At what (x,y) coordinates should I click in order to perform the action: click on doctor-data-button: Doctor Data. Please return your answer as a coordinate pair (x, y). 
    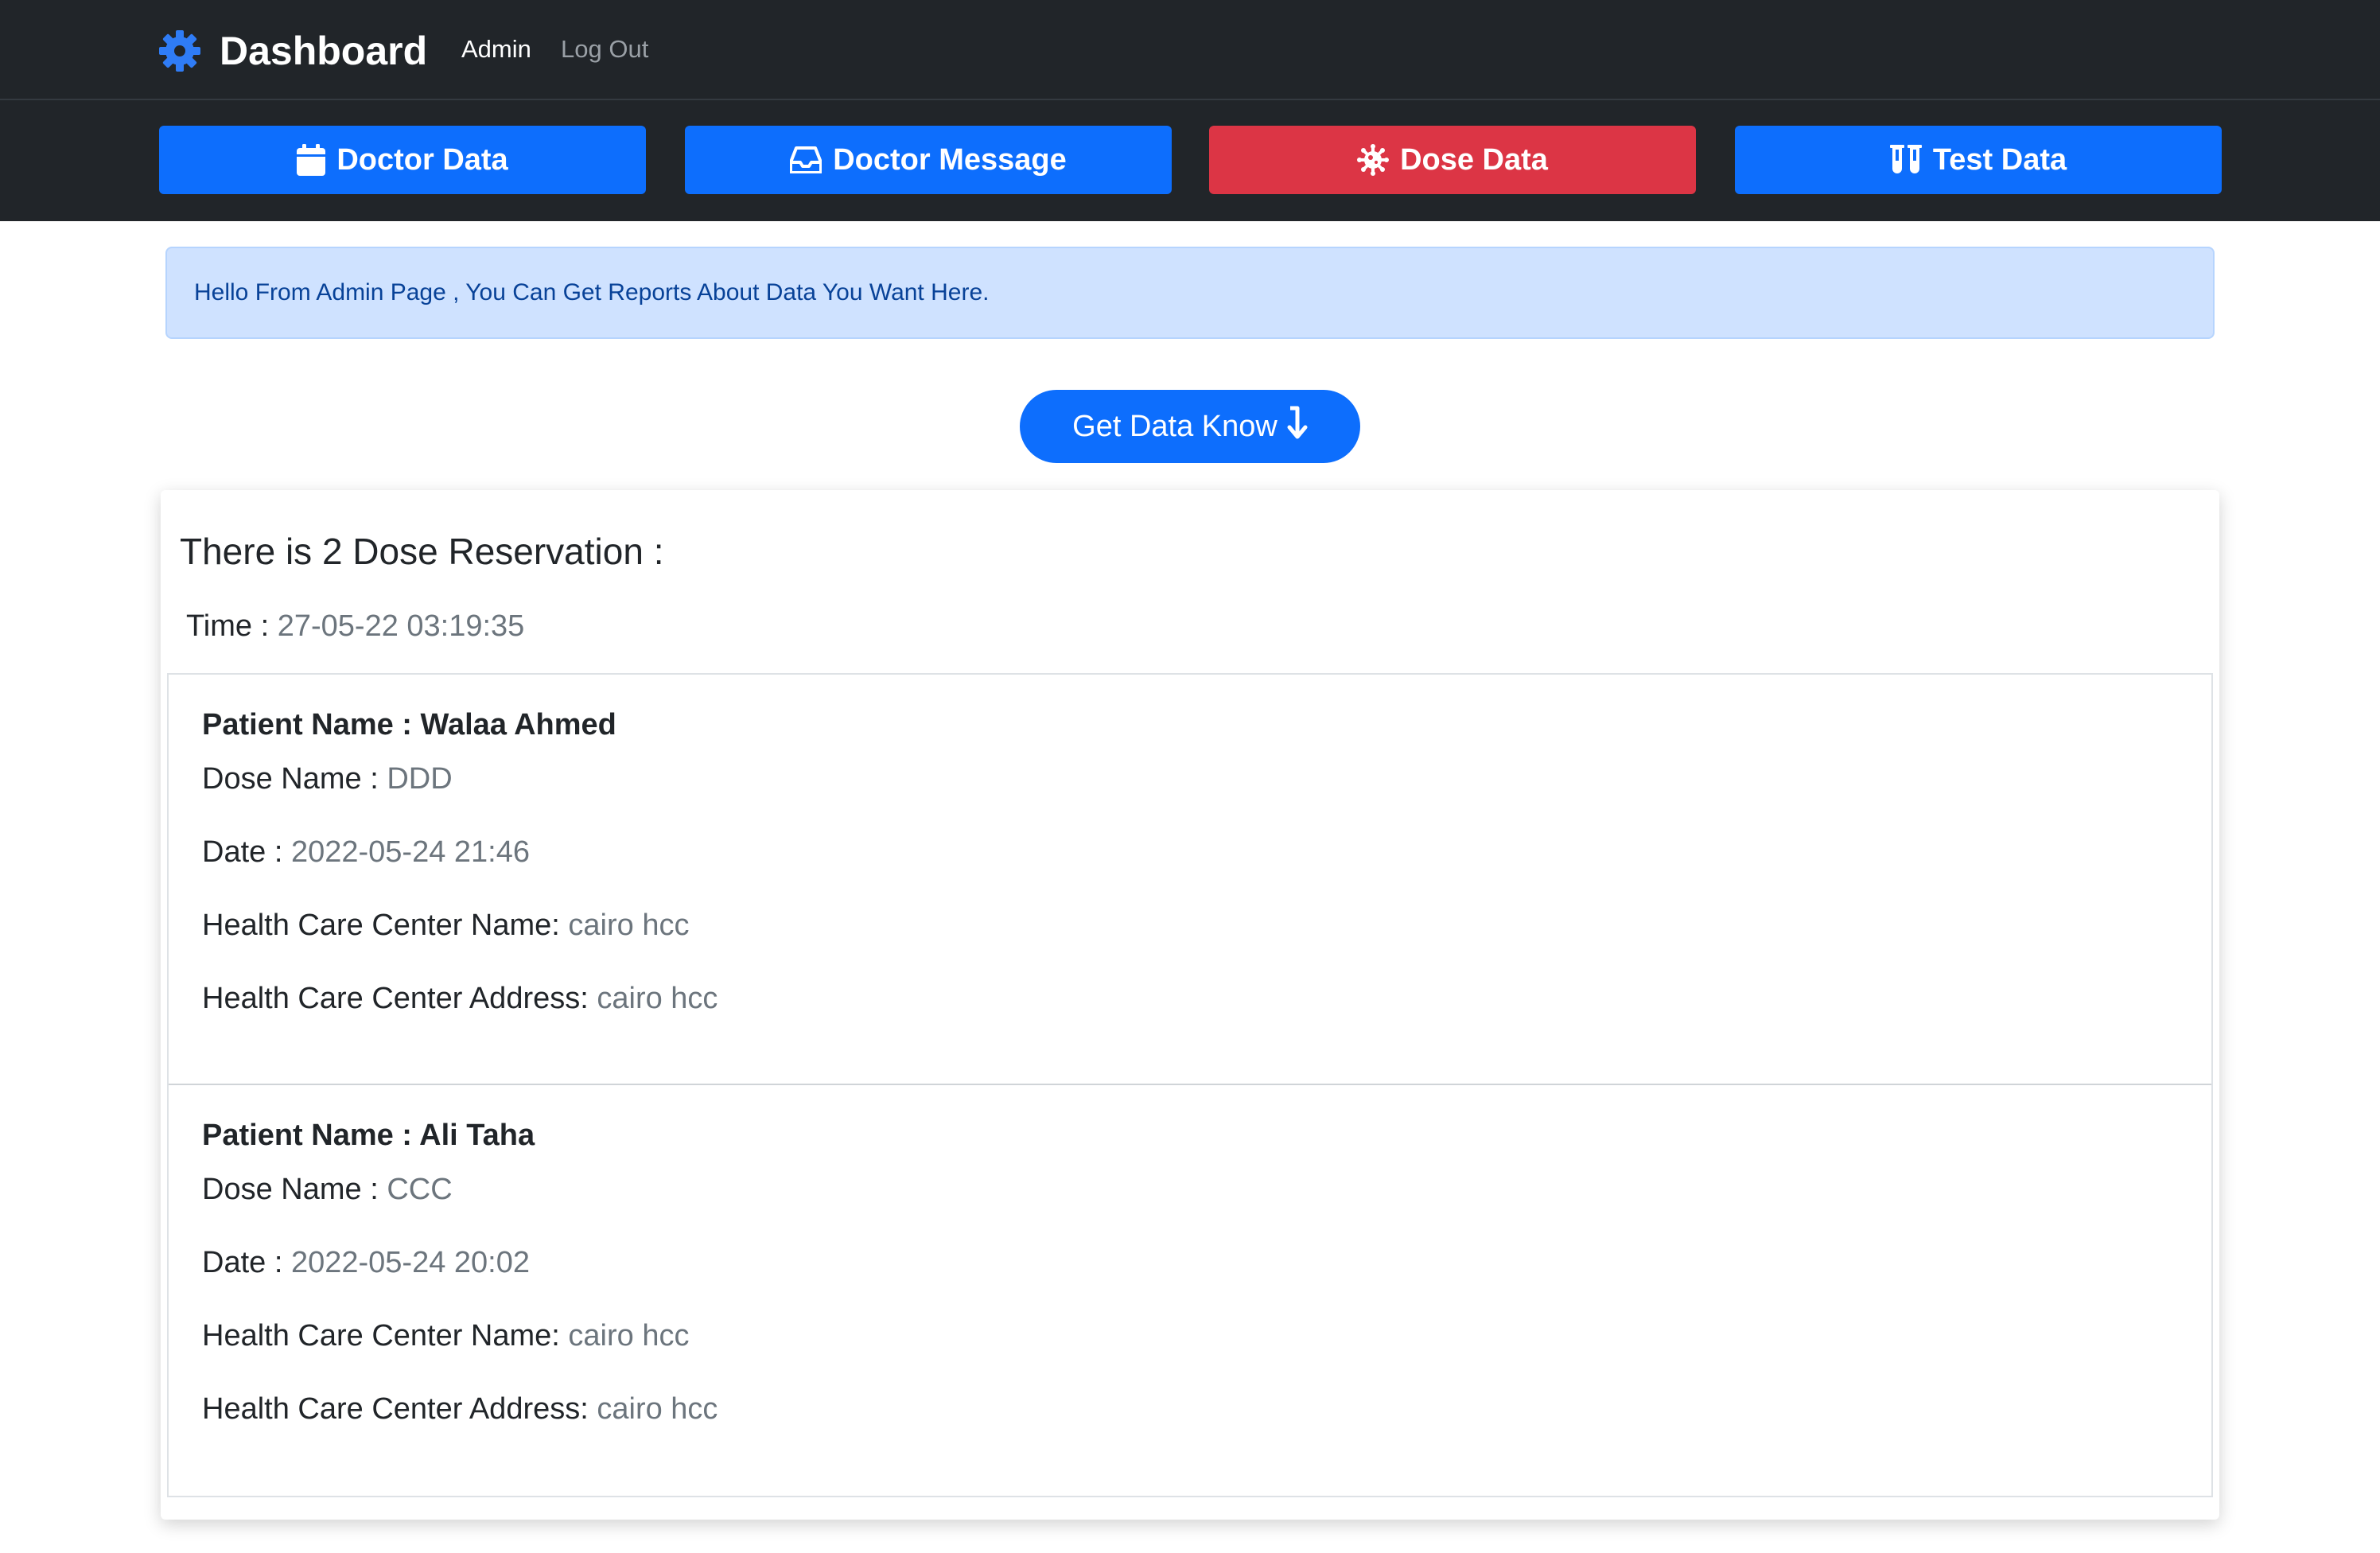
    Looking at the image, I should click on (402, 160).